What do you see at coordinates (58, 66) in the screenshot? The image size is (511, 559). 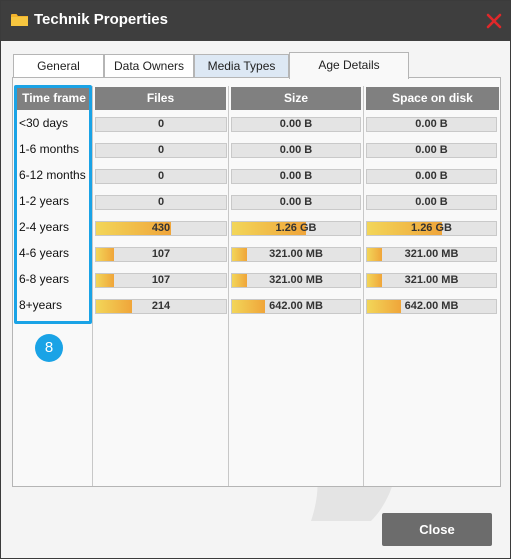 I see `tab-general: General` at bounding box center [58, 66].